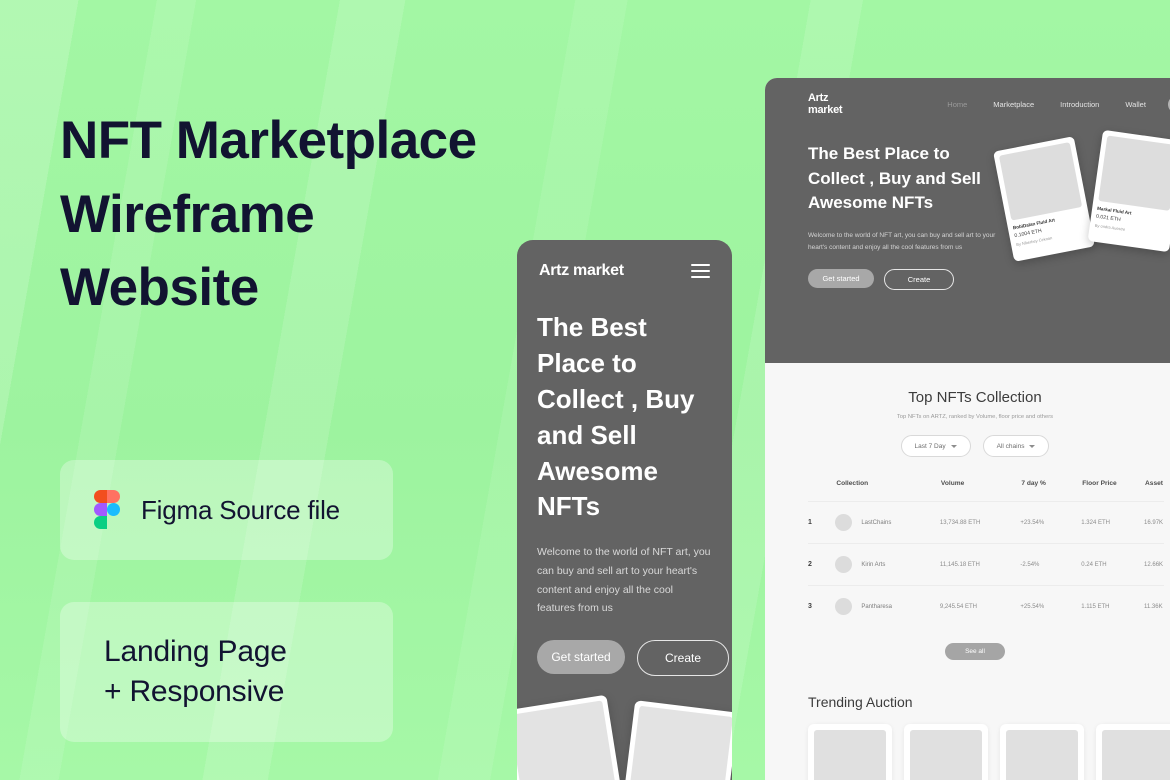 The height and width of the screenshot is (780, 1170). Describe the element at coordinates (581, 657) in the screenshot. I see `mobile-get-started-button: Get started` at that location.